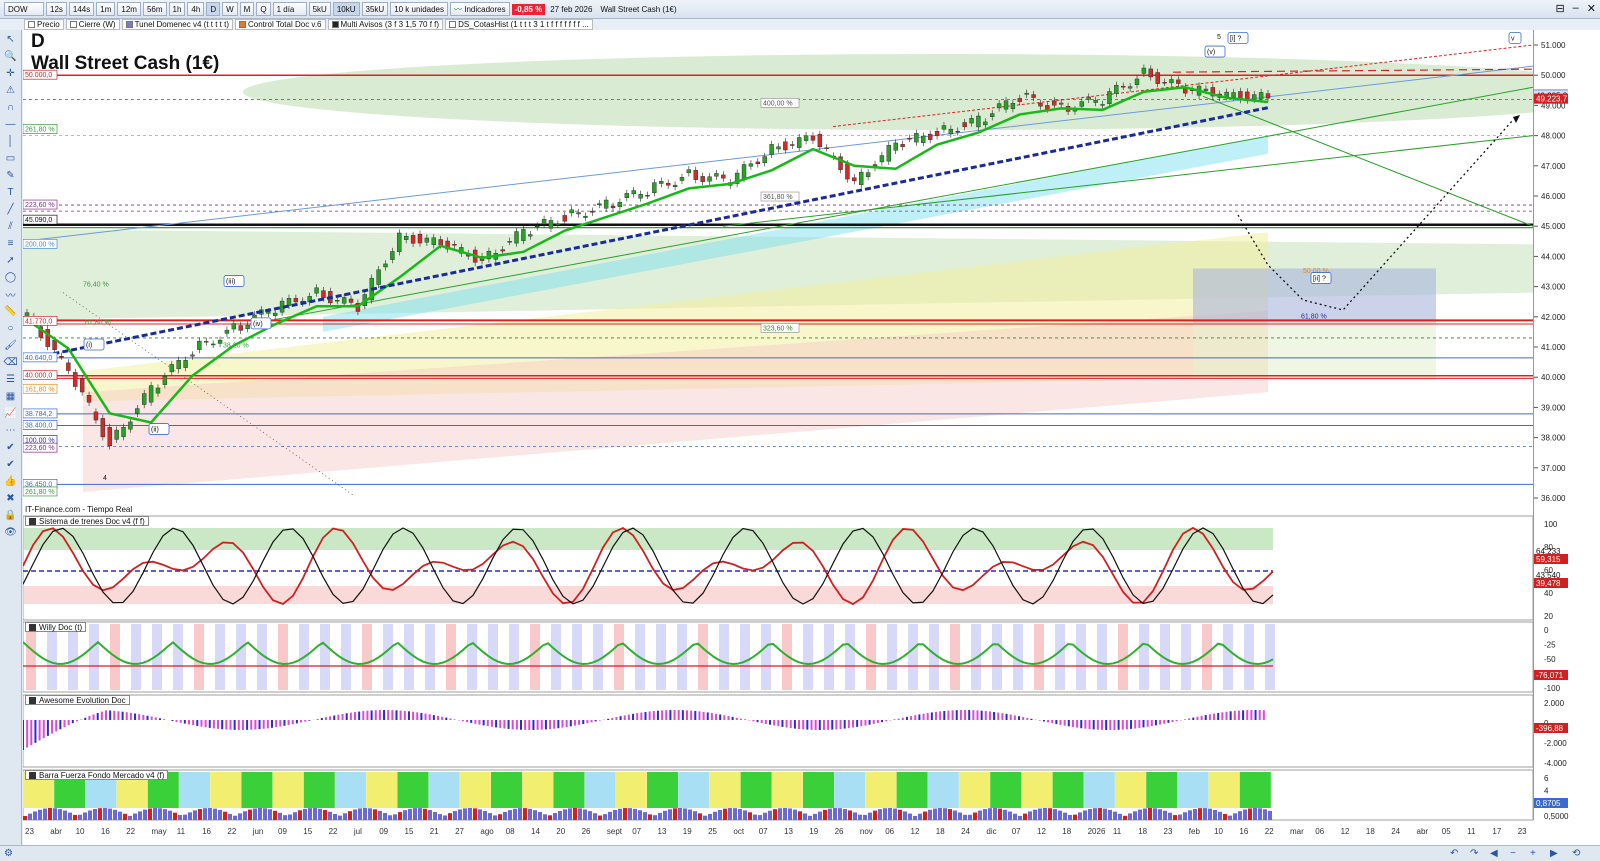 This screenshot has width=1600, height=861. Describe the element at coordinates (1533, 853) in the screenshot. I see `zoom-in-icon: +` at that location.